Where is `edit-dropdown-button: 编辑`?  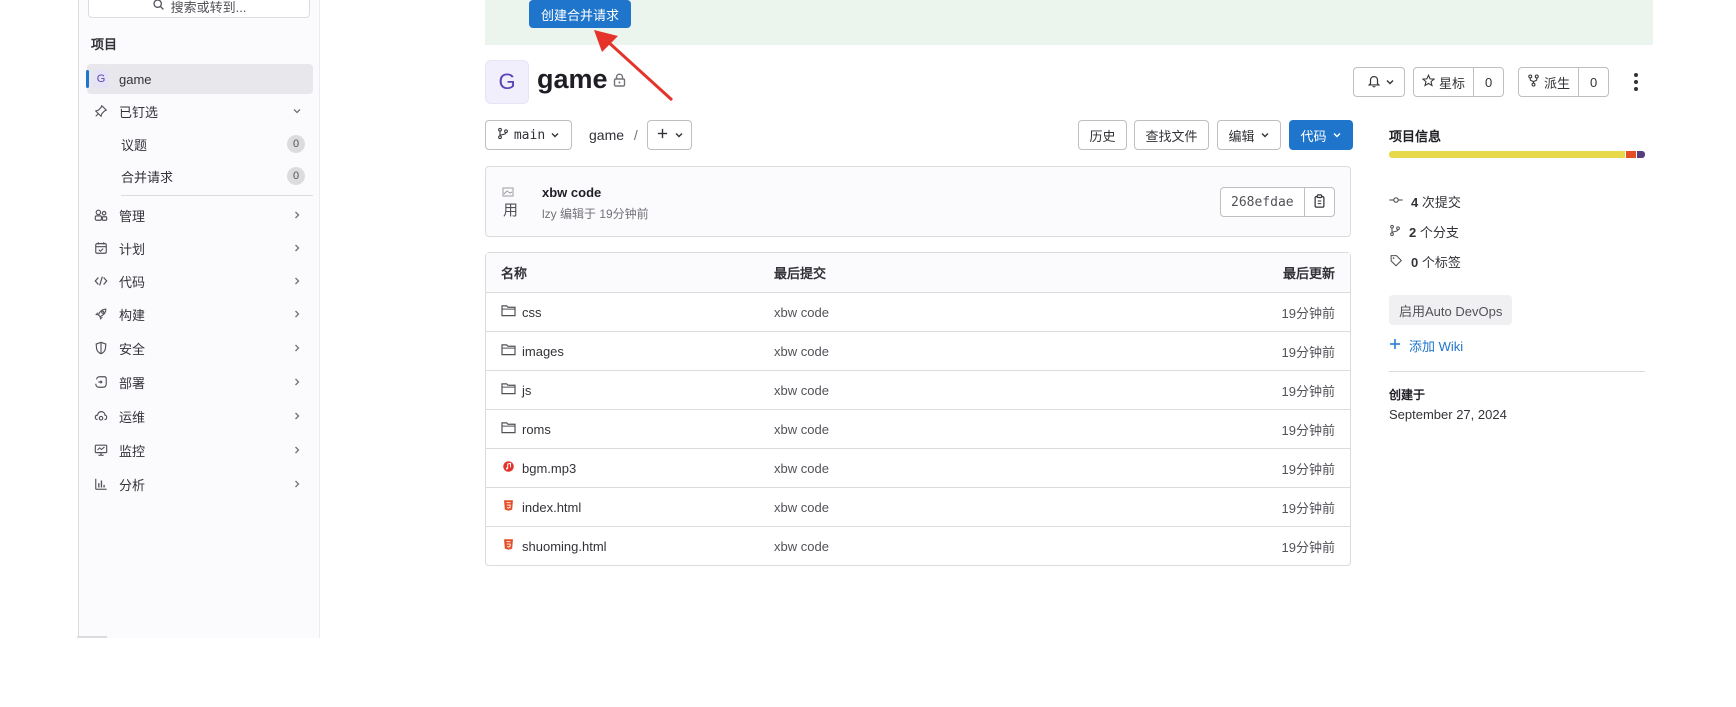
edit-dropdown-button: 编辑 is located at coordinates (1249, 135).